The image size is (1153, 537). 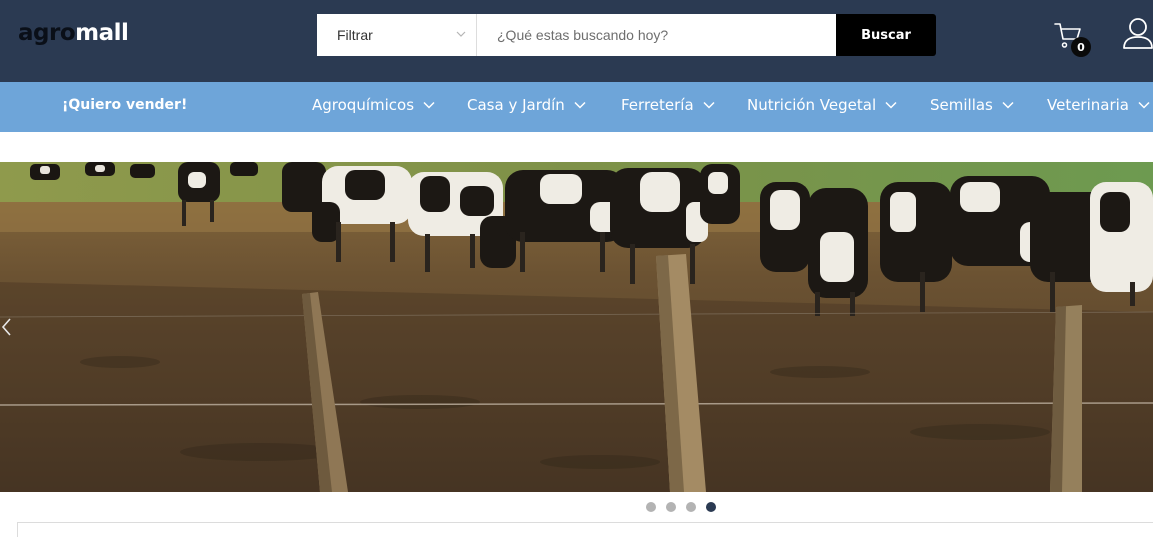 I want to click on chevron-left-icon, so click(x=7, y=327).